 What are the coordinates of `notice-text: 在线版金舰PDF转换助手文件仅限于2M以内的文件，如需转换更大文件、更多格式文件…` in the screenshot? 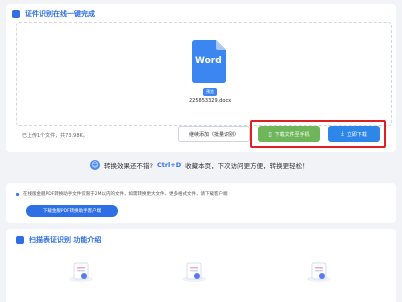 It's located at (125, 194).